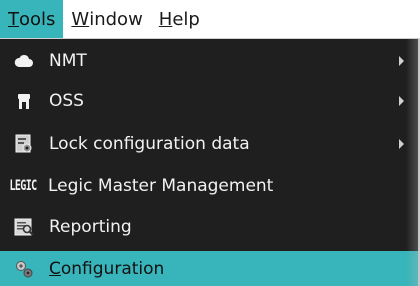 The width and height of the screenshot is (420, 286). Describe the element at coordinates (210, 19) in the screenshot. I see `menu-bar: Tools Window Help` at that location.